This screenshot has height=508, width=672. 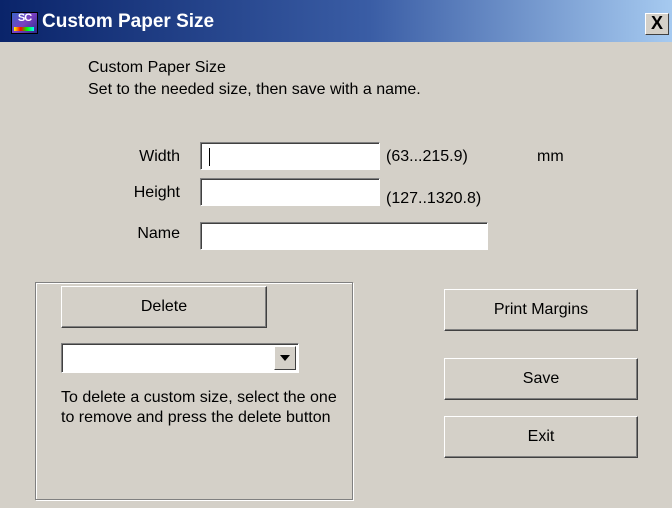 I want to click on width-label: Width, so click(x=159, y=156).